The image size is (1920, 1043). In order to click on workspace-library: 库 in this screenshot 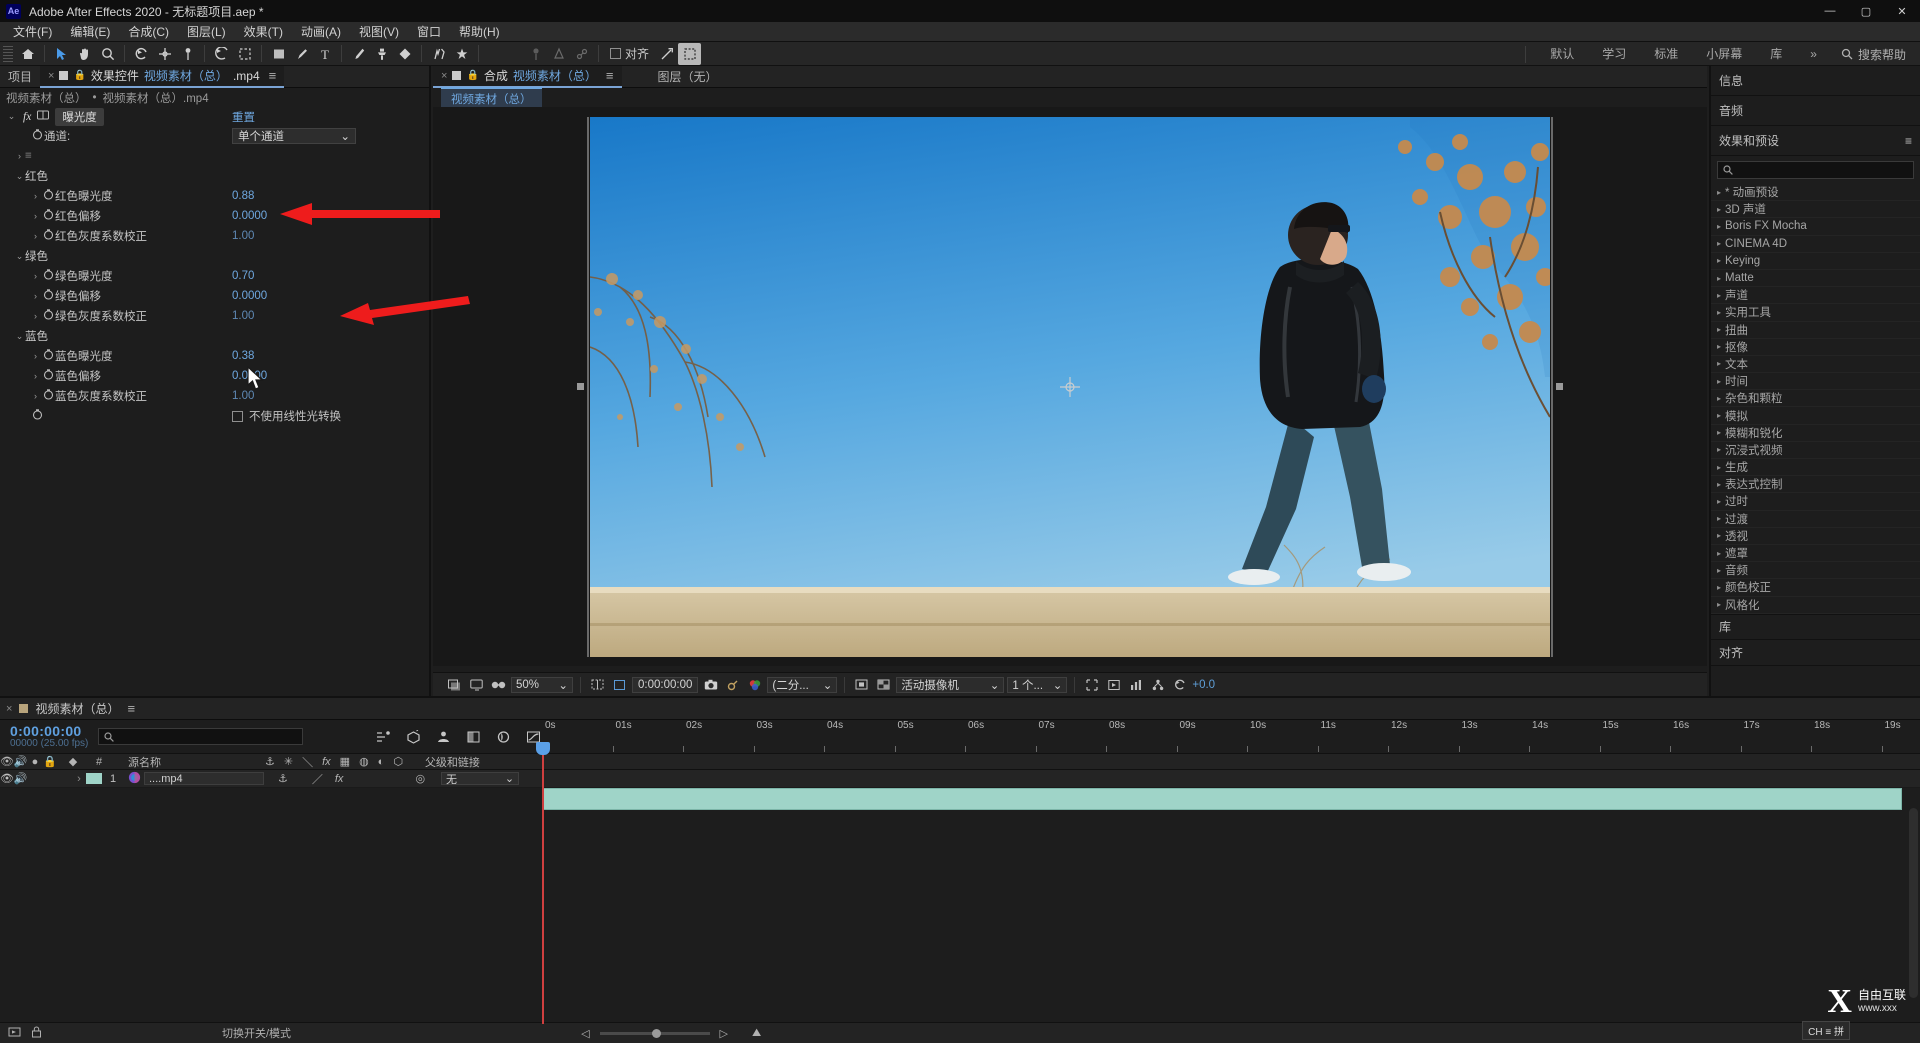, I will do `click(1776, 54)`.